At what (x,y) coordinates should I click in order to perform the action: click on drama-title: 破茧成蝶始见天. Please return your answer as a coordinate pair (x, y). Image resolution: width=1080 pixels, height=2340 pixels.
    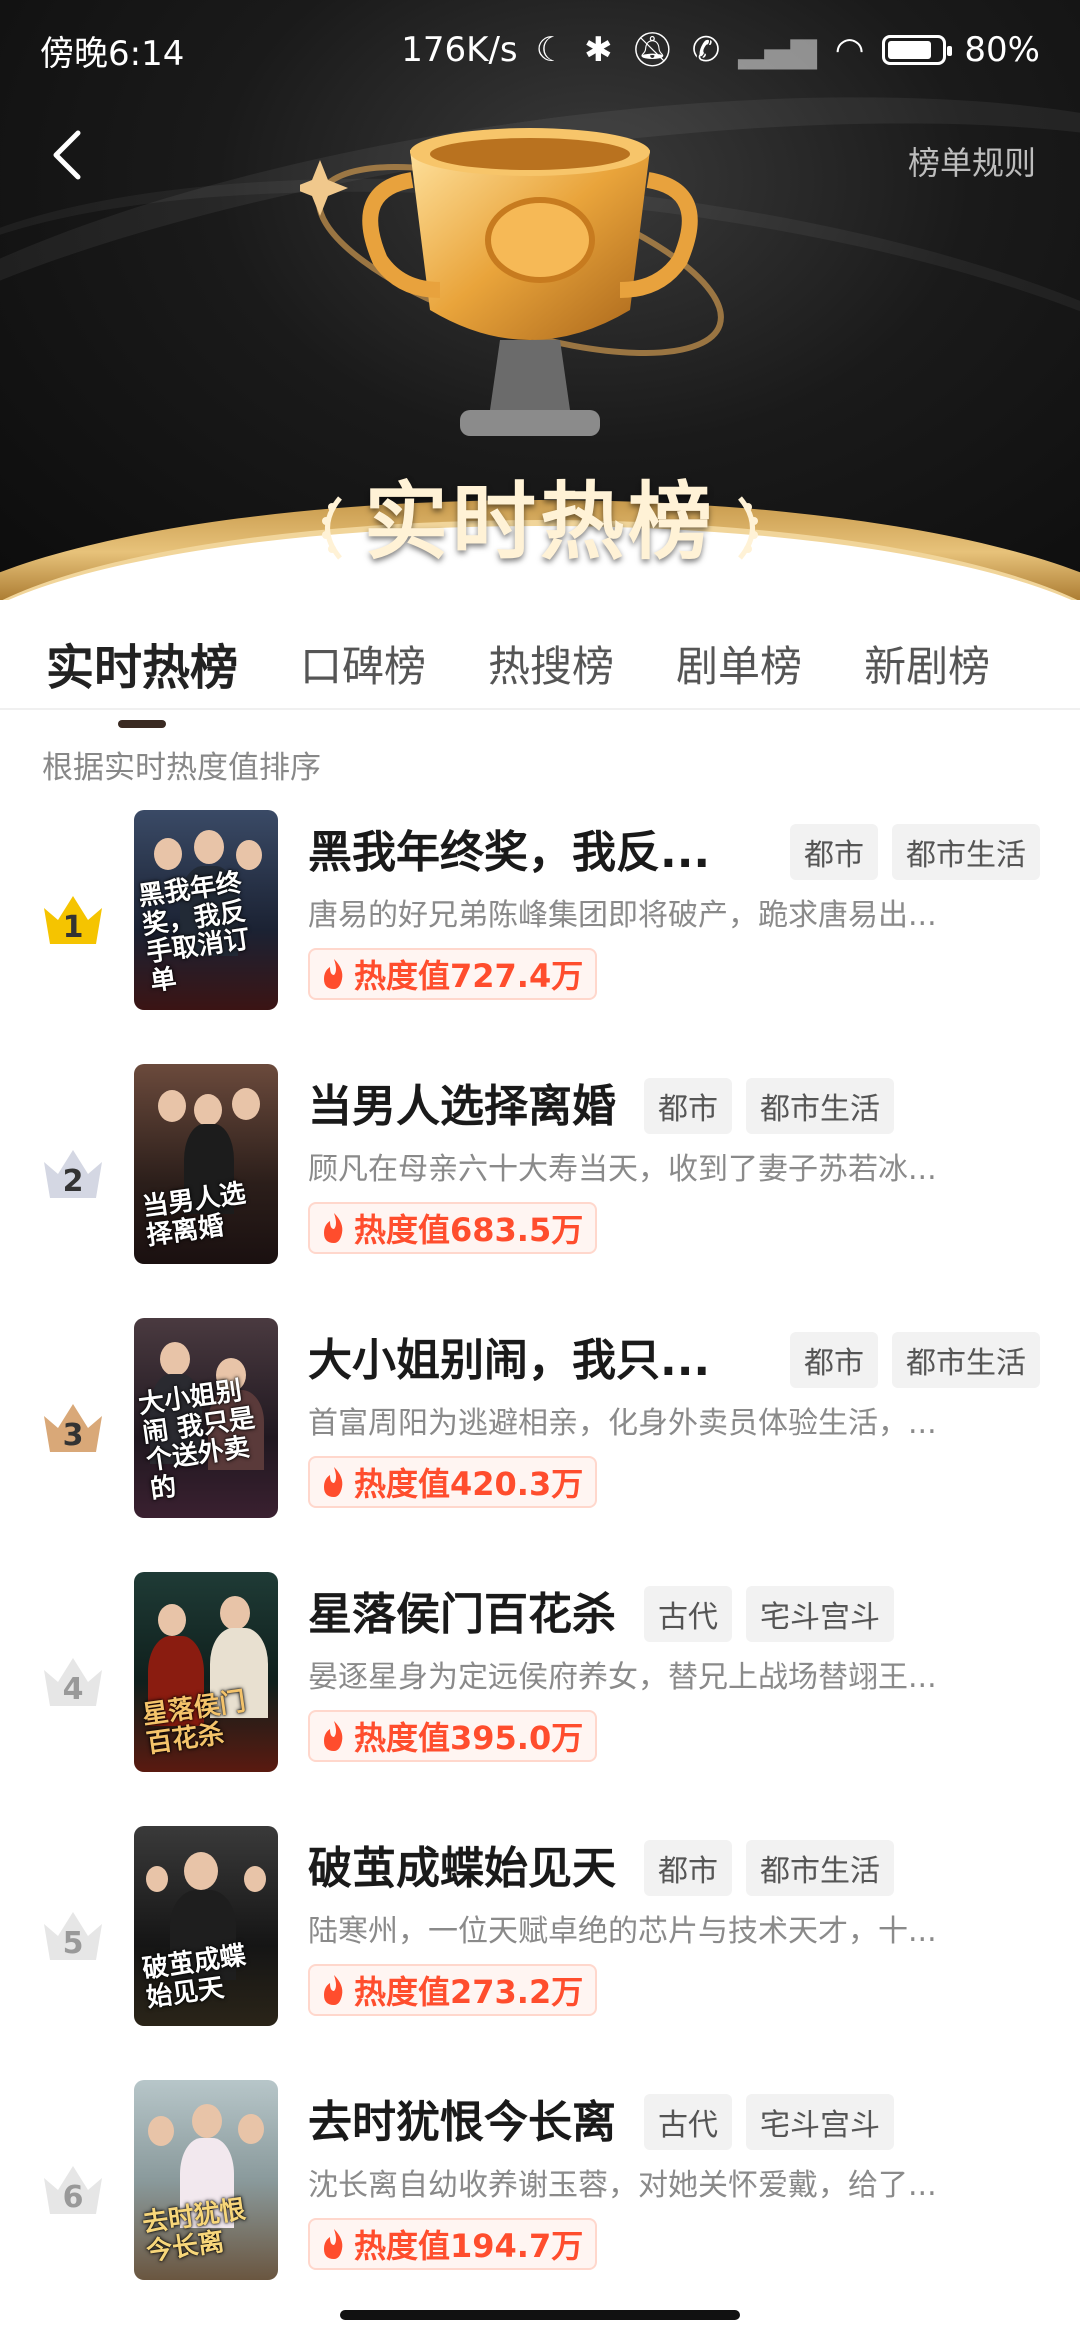
    Looking at the image, I should click on (462, 1864).